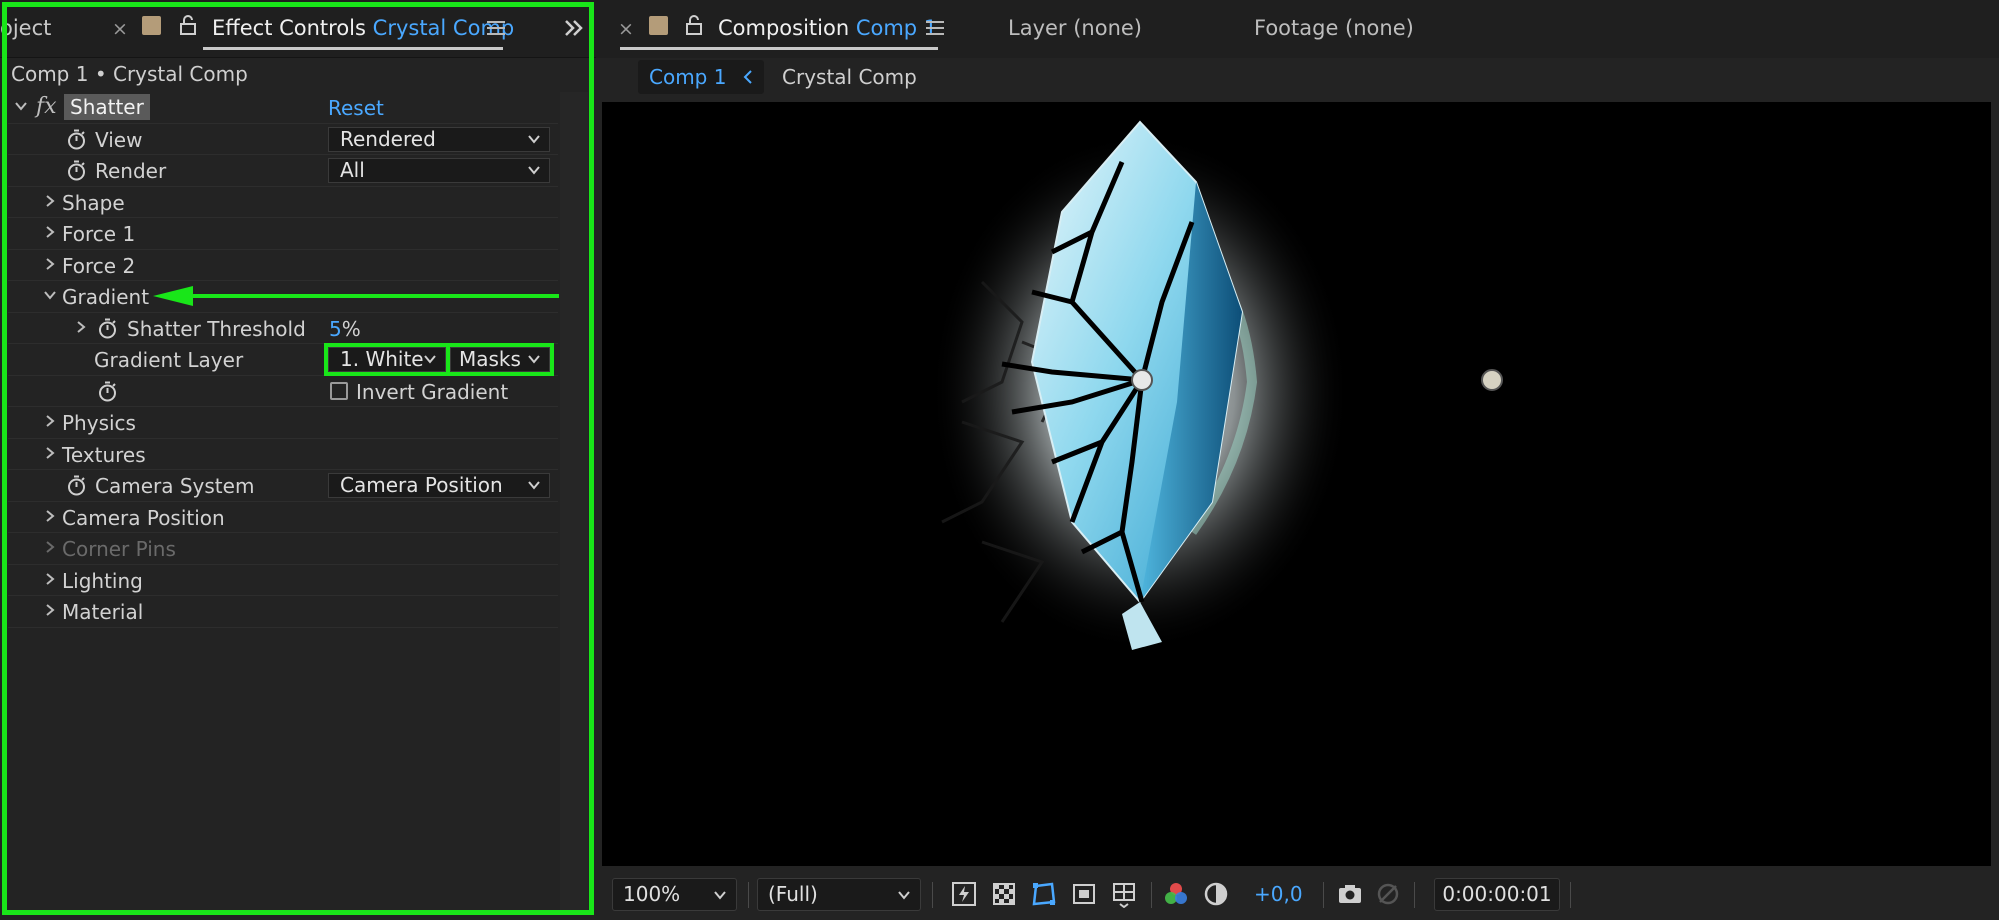 The width and height of the screenshot is (1999, 920). What do you see at coordinates (289, 28) in the screenshot?
I see `tab-effect-controls-label: Effect Controls` at bounding box center [289, 28].